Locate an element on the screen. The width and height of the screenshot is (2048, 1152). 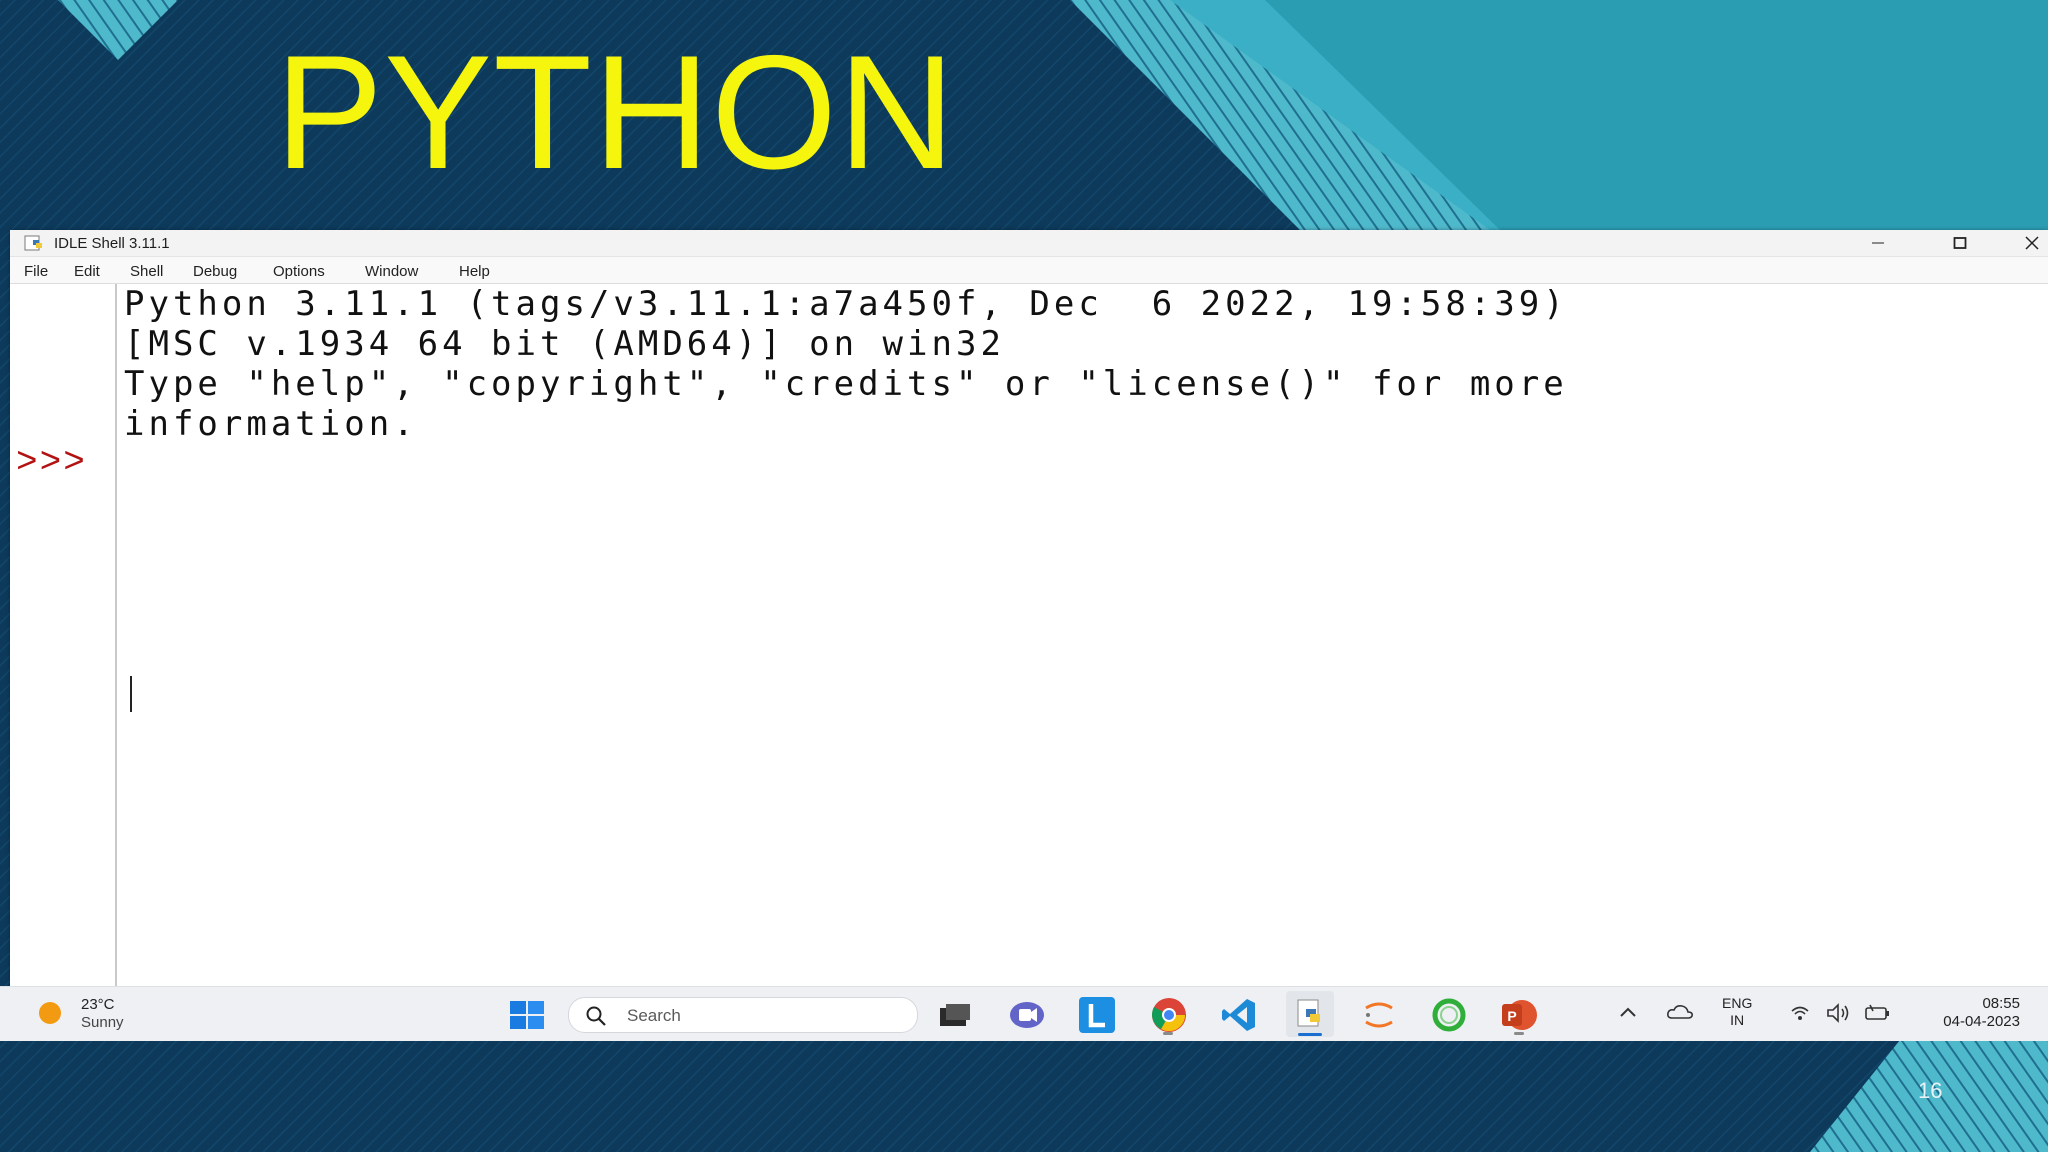
powerpoint-icon: P is located at coordinates (1519, 1015).